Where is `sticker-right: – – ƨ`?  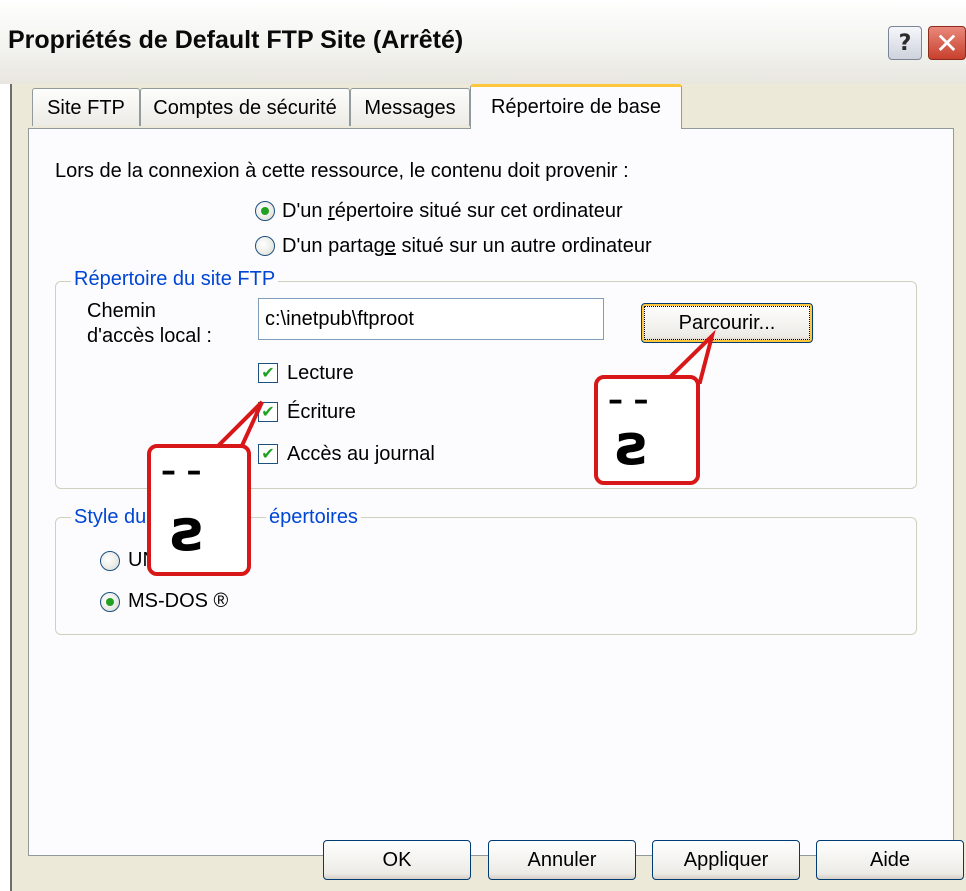 sticker-right: – – ƨ is located at coordinates (647, 430).